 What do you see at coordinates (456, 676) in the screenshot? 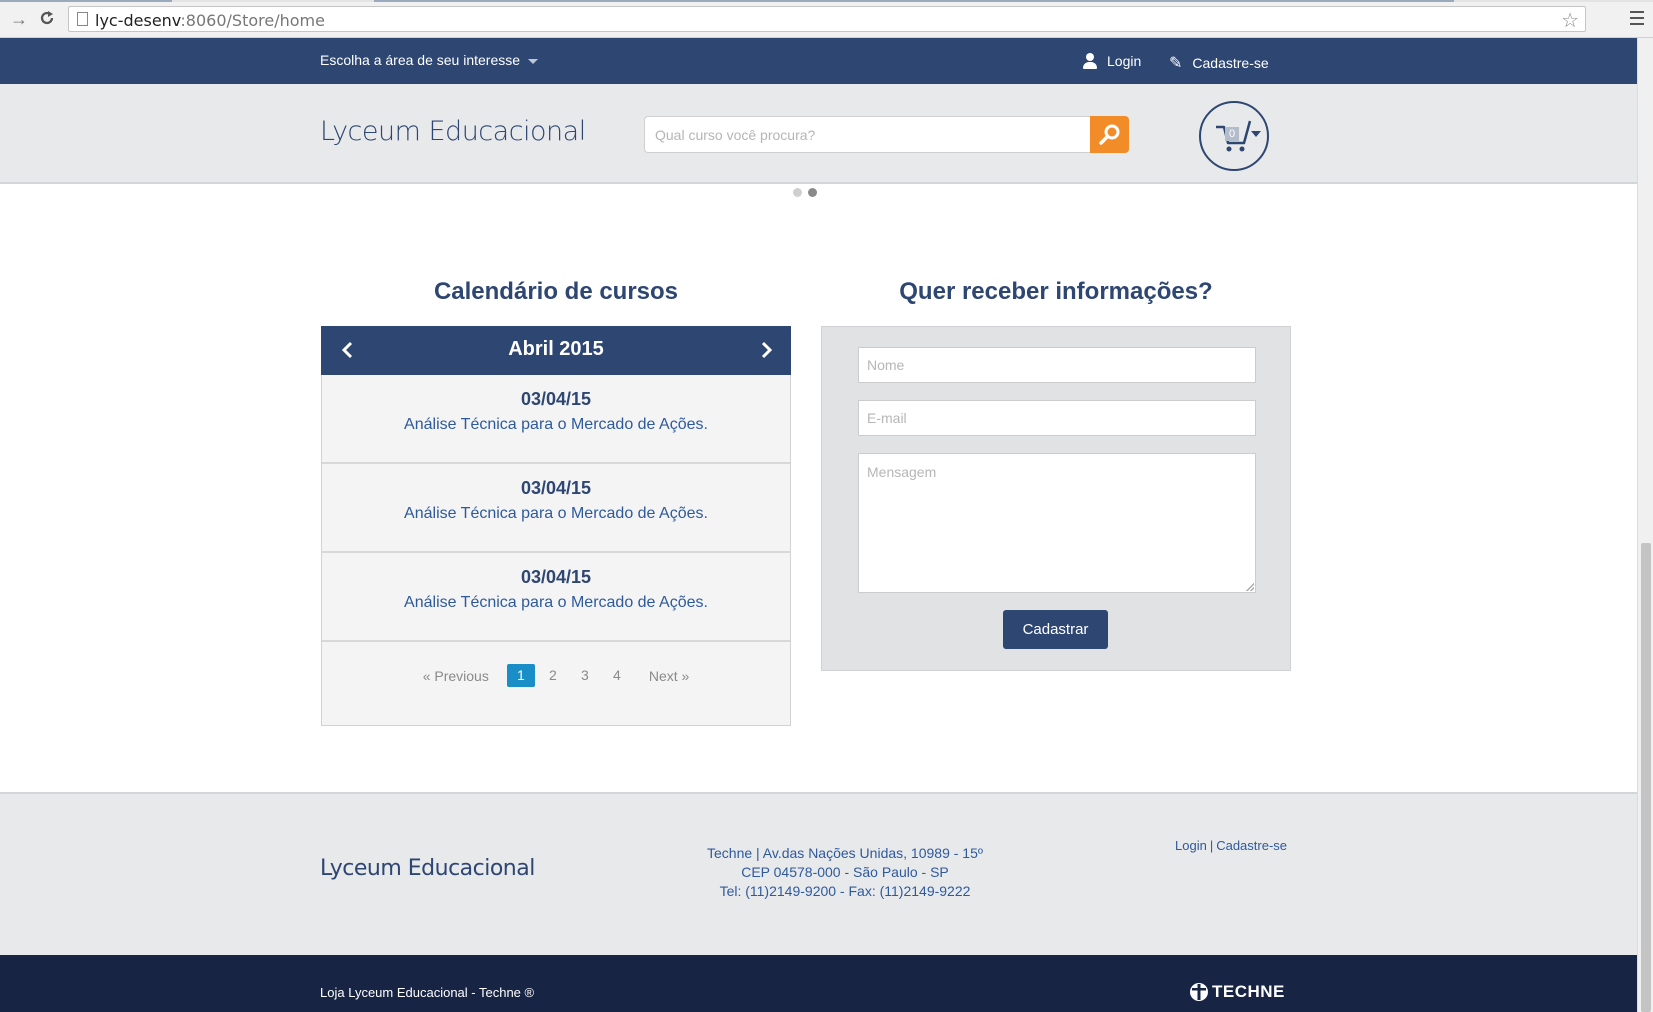
I see `pagination-previous: « Previous` at bounding box center [456, 676].